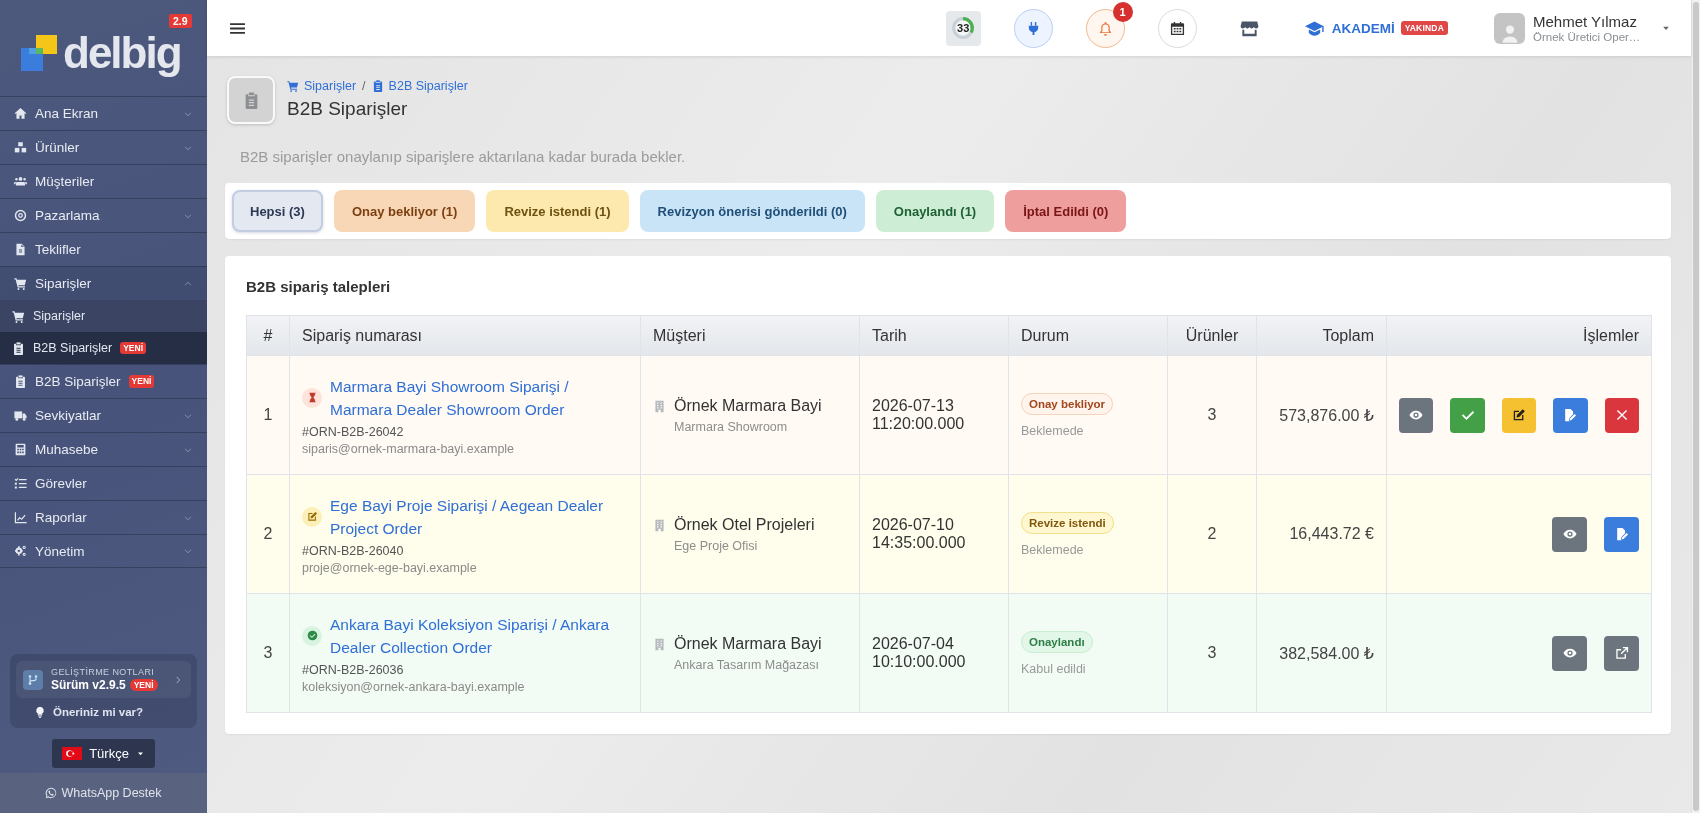 The height and width of the screenshot is (813, 1700). What do you see at coordinates (1621, 653) in the screenshot?
I see `open-button` at bounding box center [1621, 653].